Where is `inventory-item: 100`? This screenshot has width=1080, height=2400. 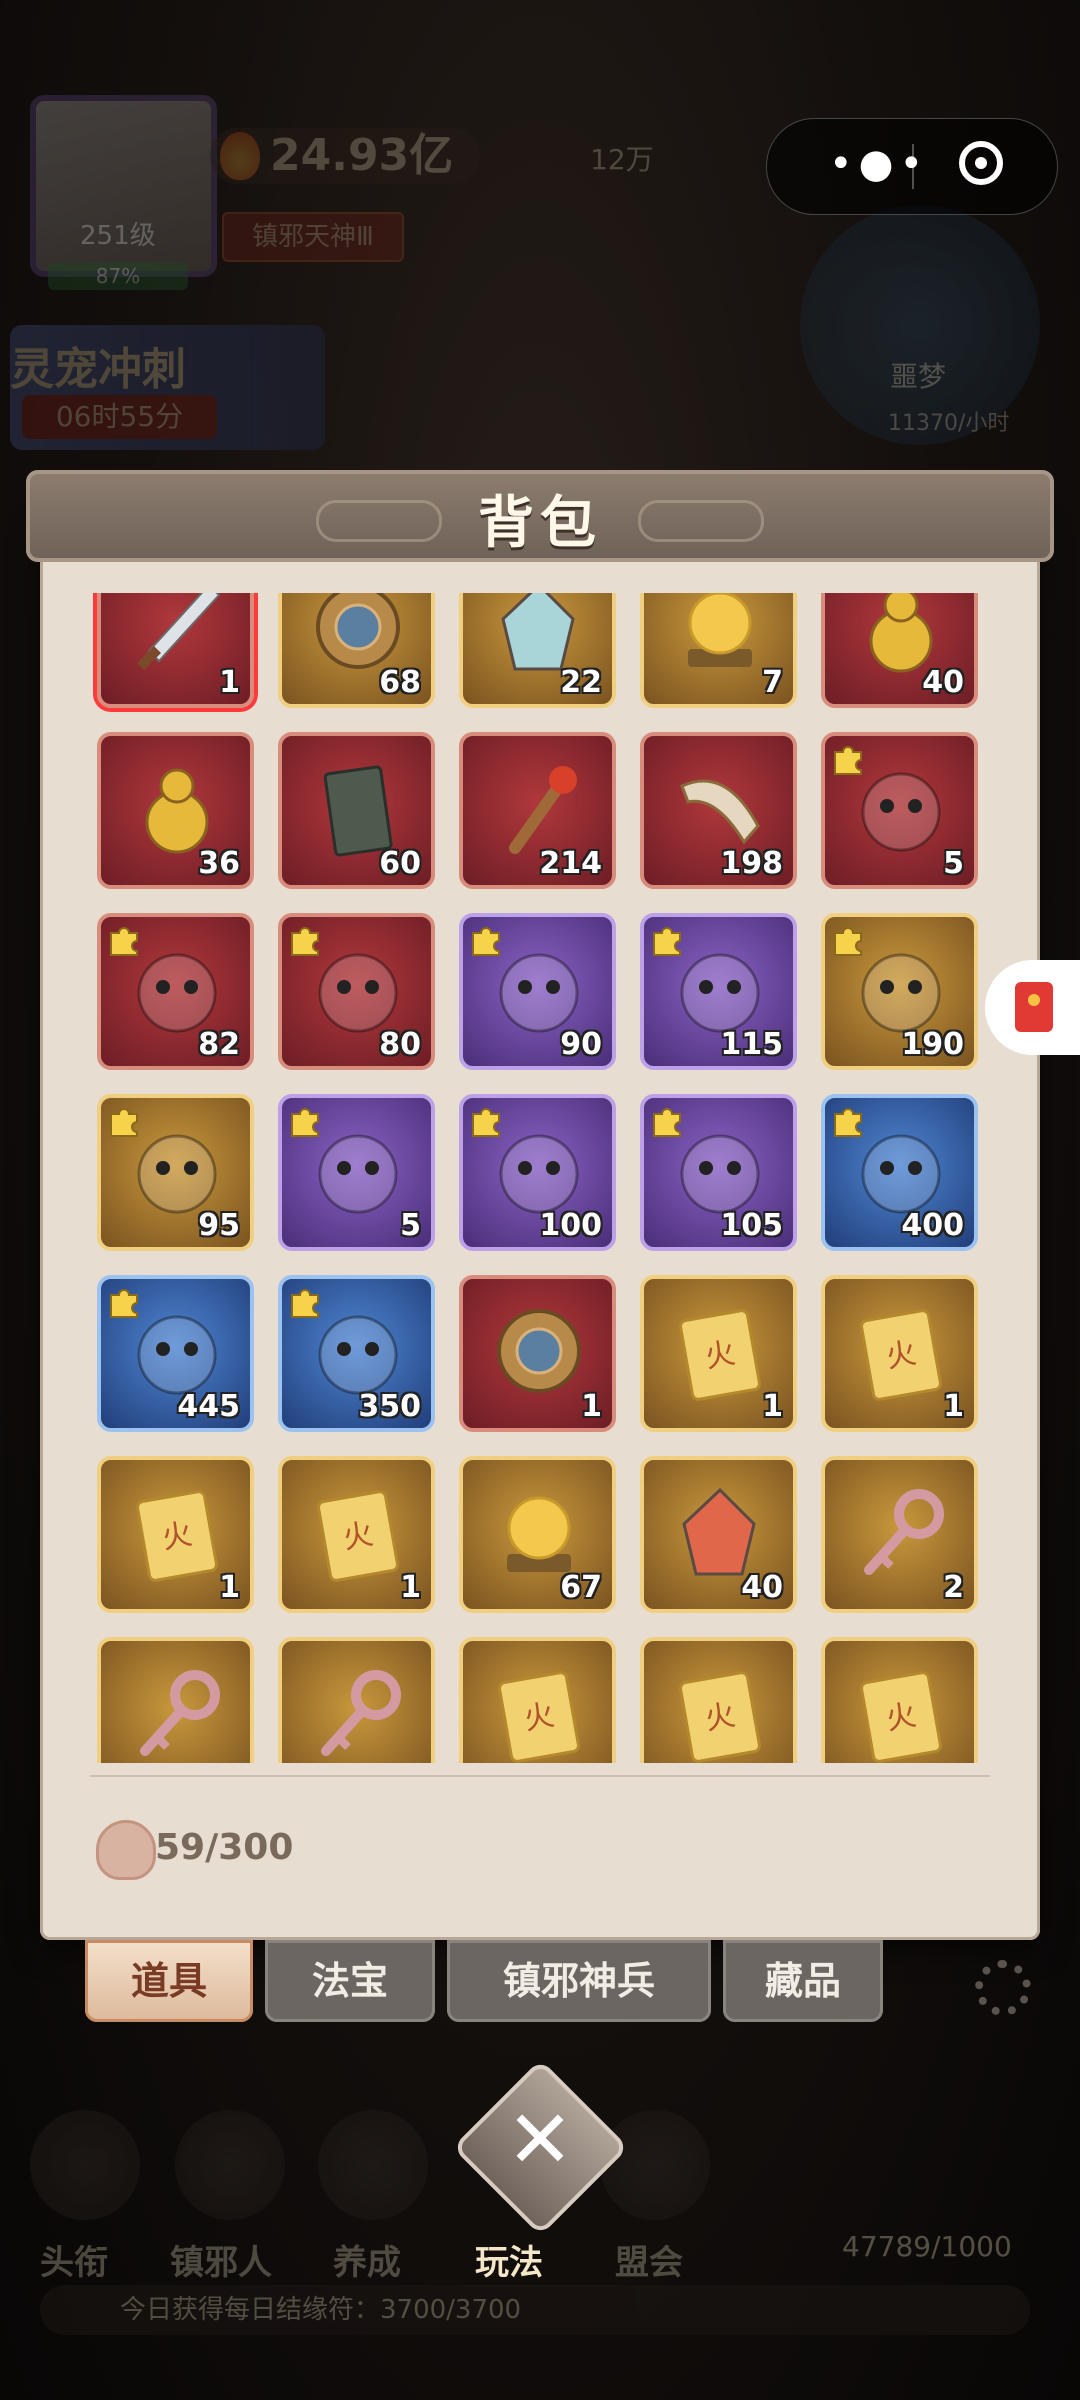
inventory-item: 100 is located at coordinates (537, 1172).